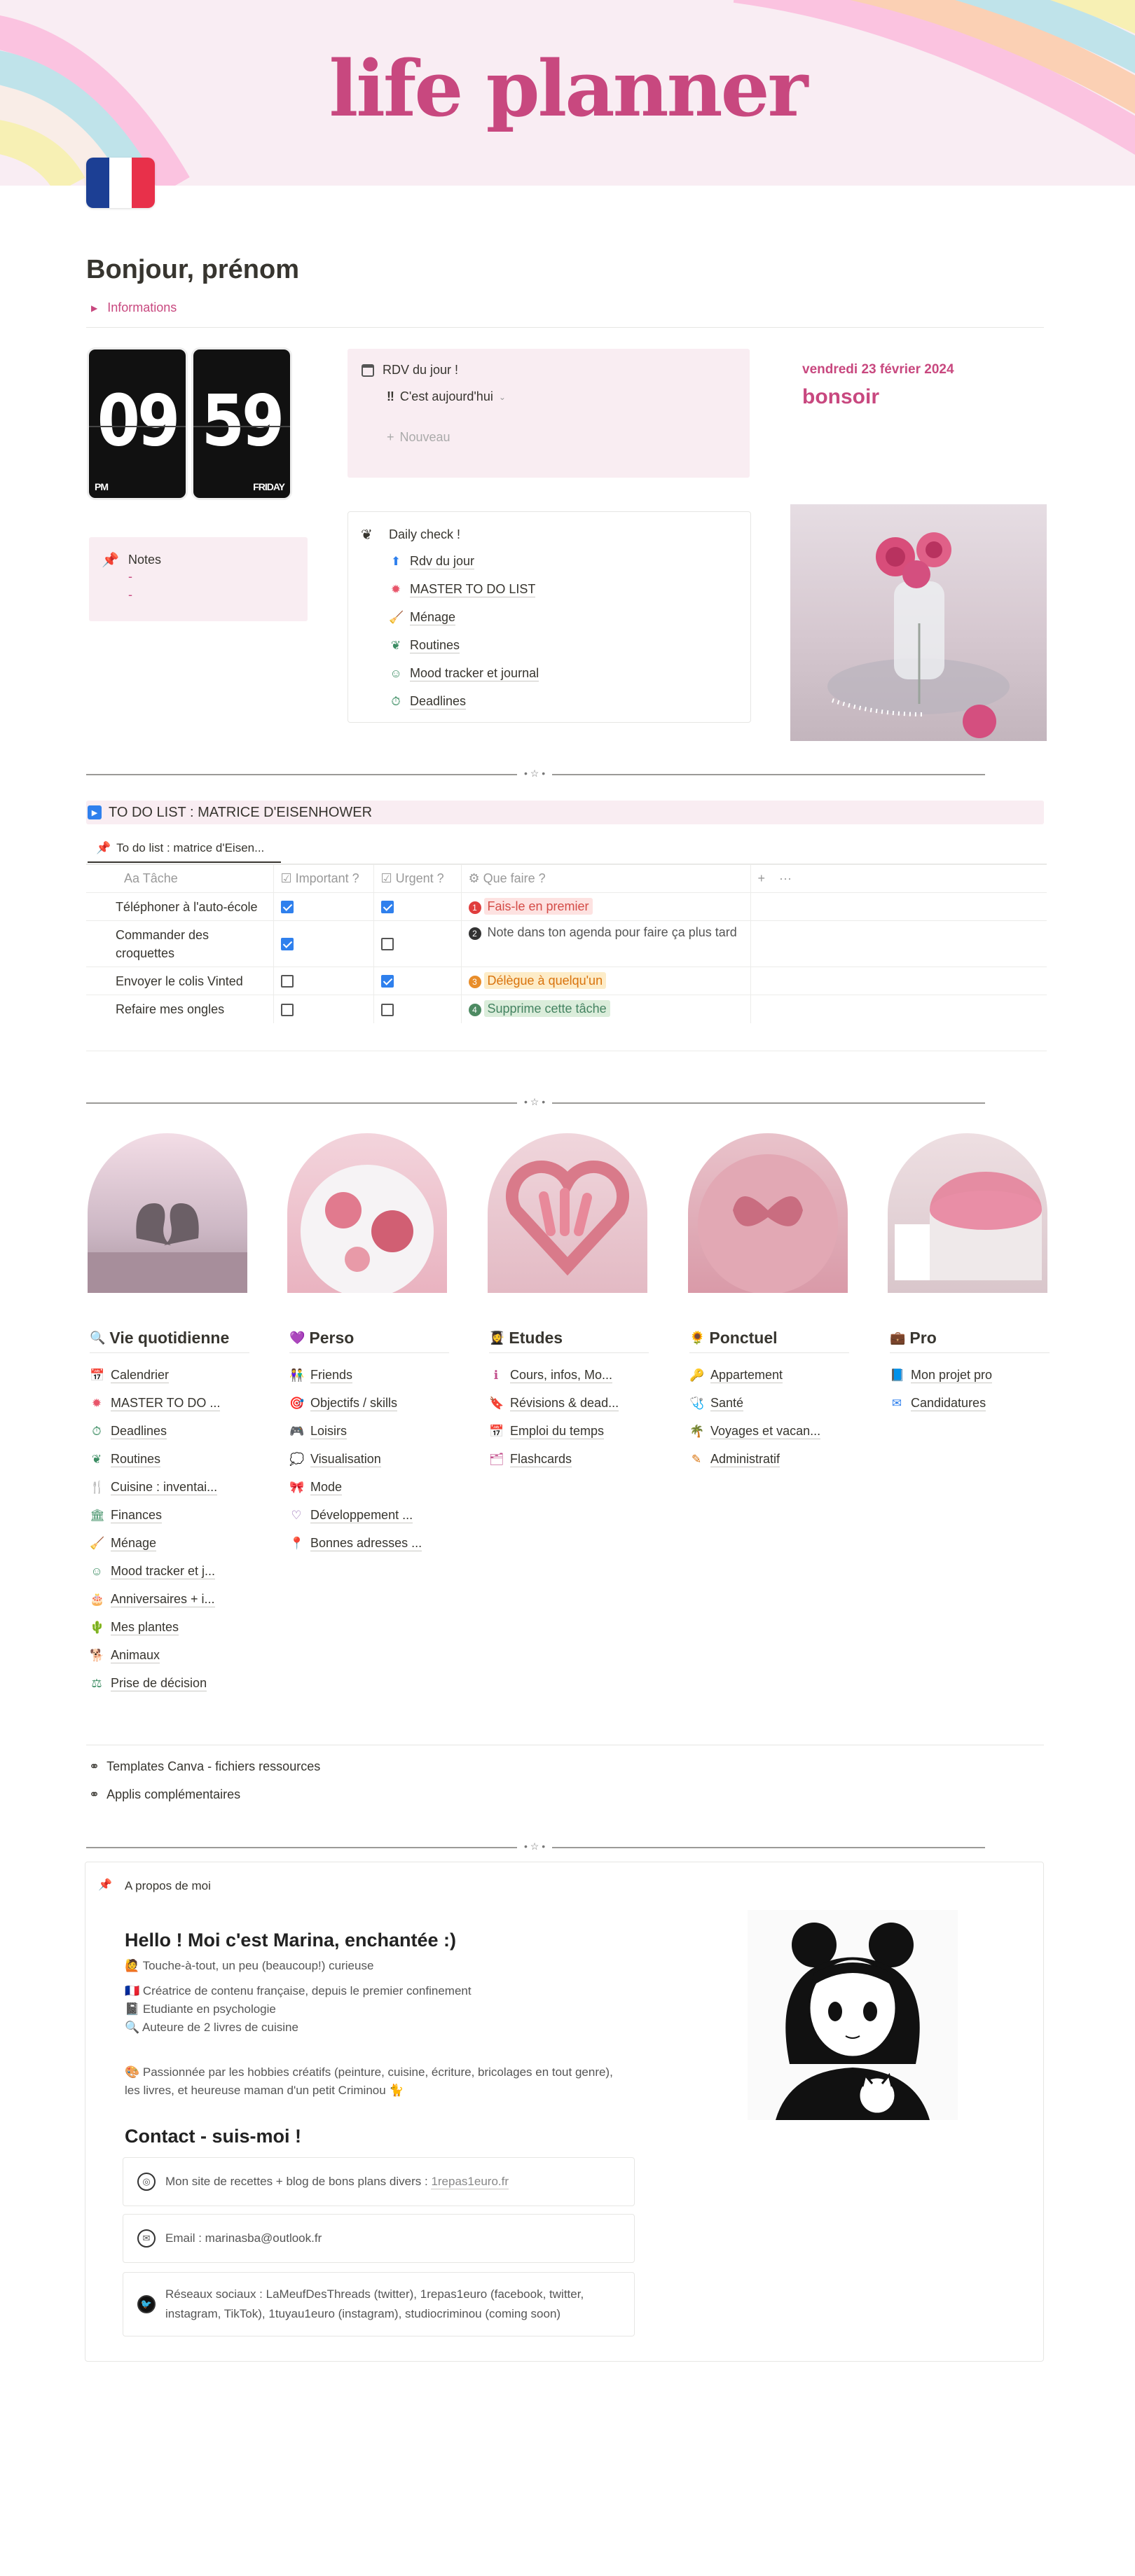 The height and width of the screenshot is (2576, 1135). What do you see at coordinates (569, 1460) in the screenshot?
I see `category-link: 🗂 Flashcards` at bounding box center [569, 1460].